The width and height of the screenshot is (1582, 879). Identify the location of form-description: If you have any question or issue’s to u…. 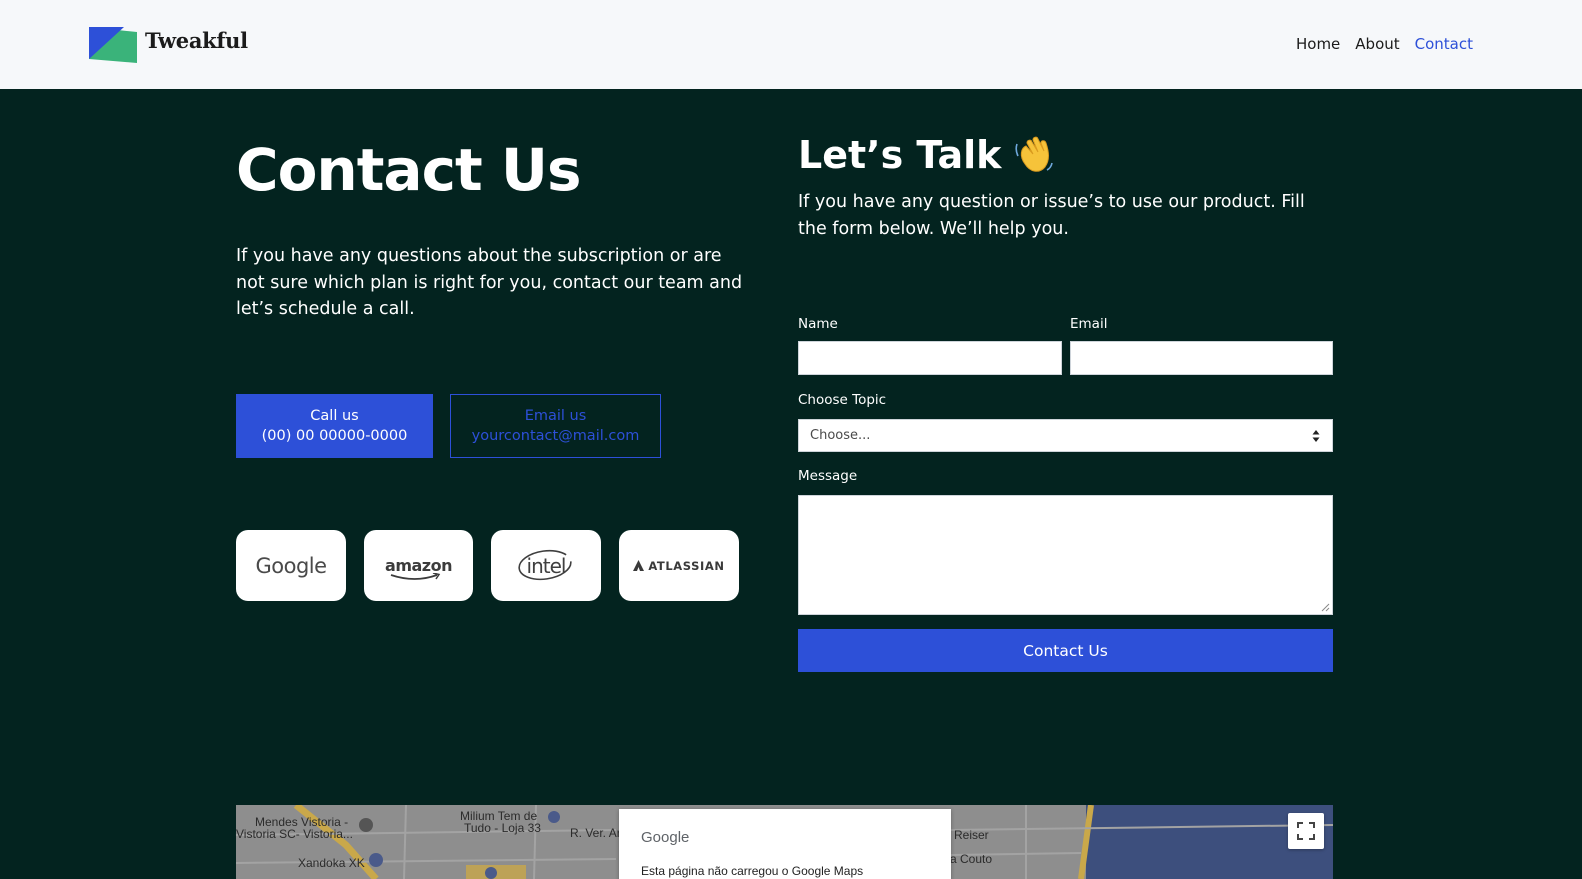
(1051, 215).